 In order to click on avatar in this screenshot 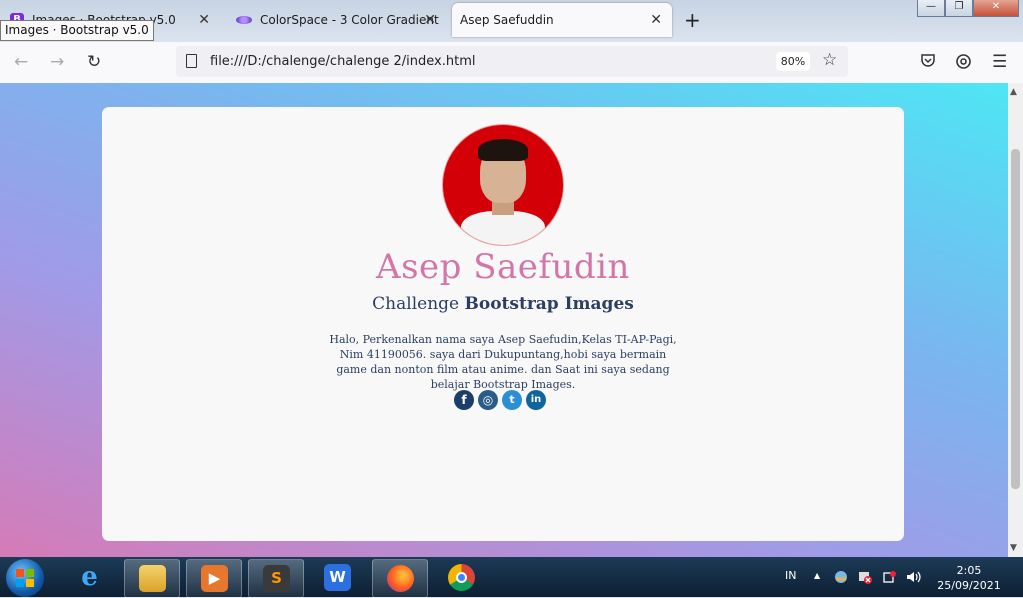, I will do `click(503, 185)`.